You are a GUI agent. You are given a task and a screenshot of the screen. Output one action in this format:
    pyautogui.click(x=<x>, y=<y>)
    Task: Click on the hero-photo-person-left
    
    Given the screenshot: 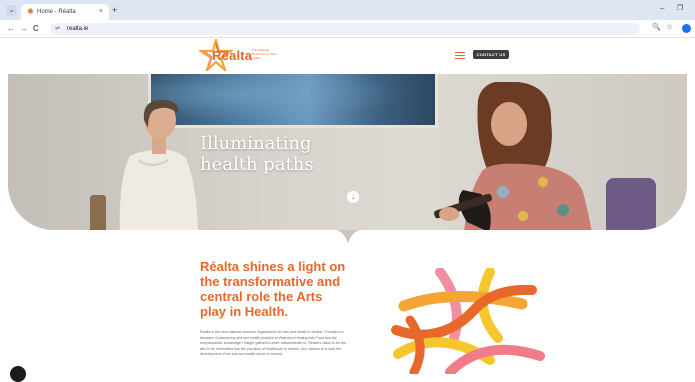 What is the action you would take?
    pyautogui.click(x=158, y=165)
    